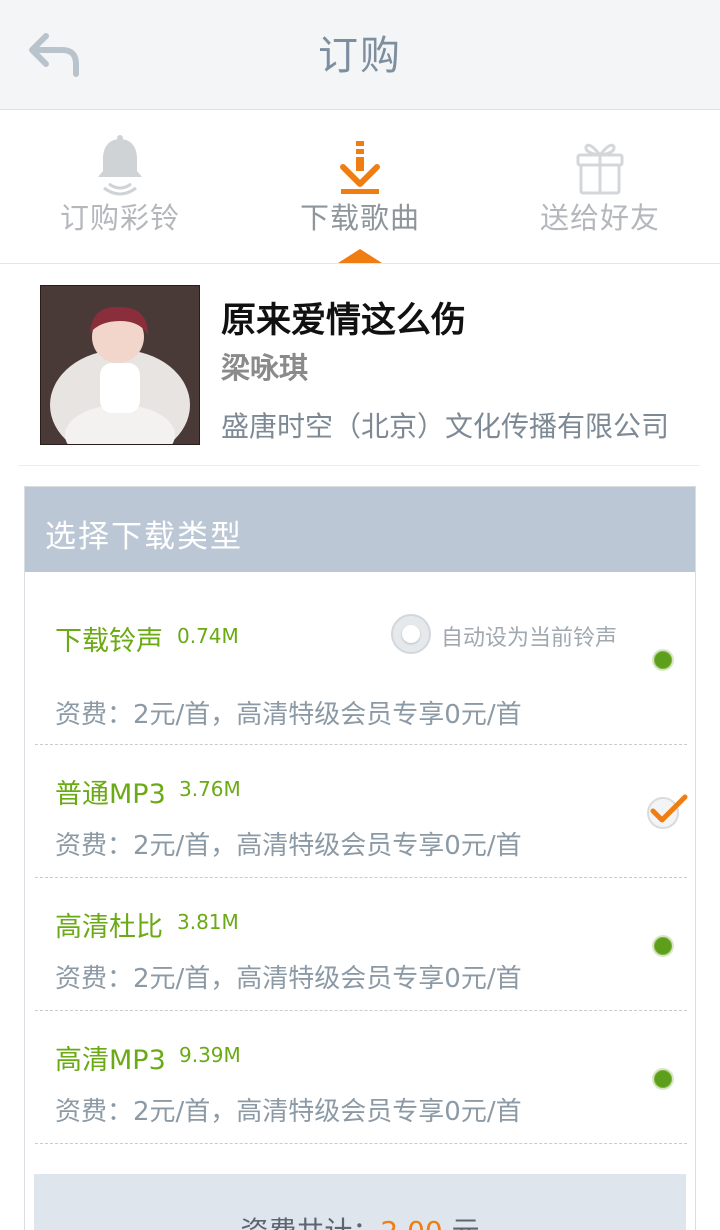  What do you see at coordinates (411, 634) in the screenshot?
I see `auto-set-ringtone-radio` at bounding box center [411, 634].